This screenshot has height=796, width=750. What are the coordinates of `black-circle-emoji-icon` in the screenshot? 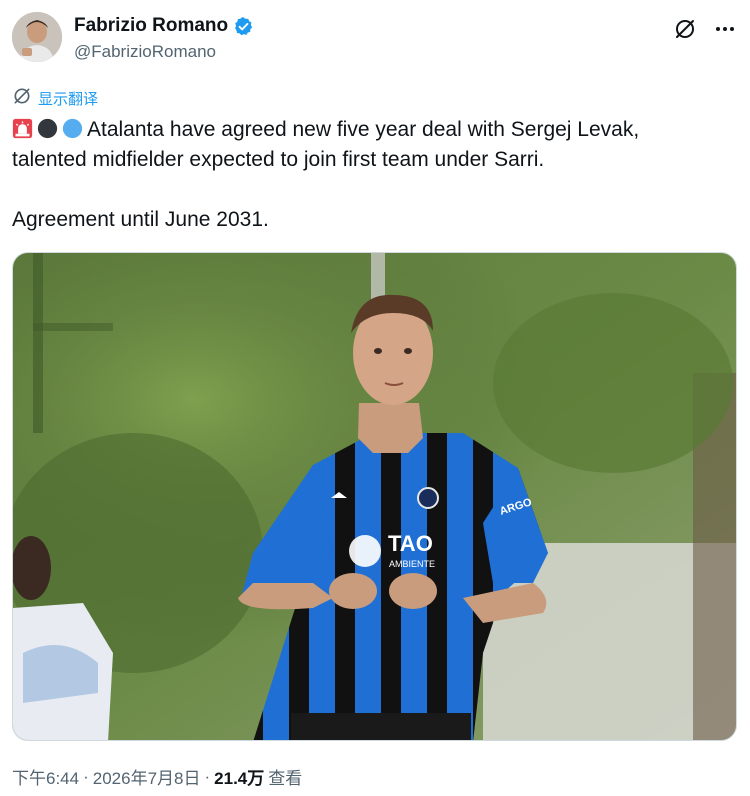 It's located at (47, 128).